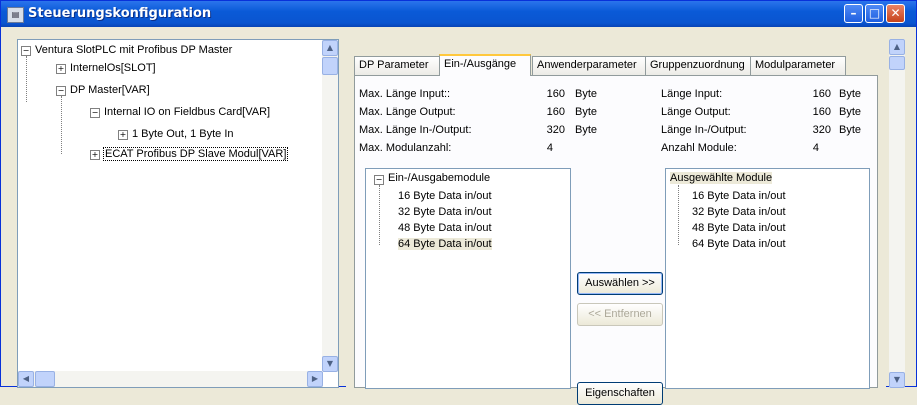 This screenshot has width=917, height=405. What do you see at coordinates (170, 379) in the screenshot?
I see `tree-horizontal-scrollbar: ◀ ▶` at bounding box center [170, 379].